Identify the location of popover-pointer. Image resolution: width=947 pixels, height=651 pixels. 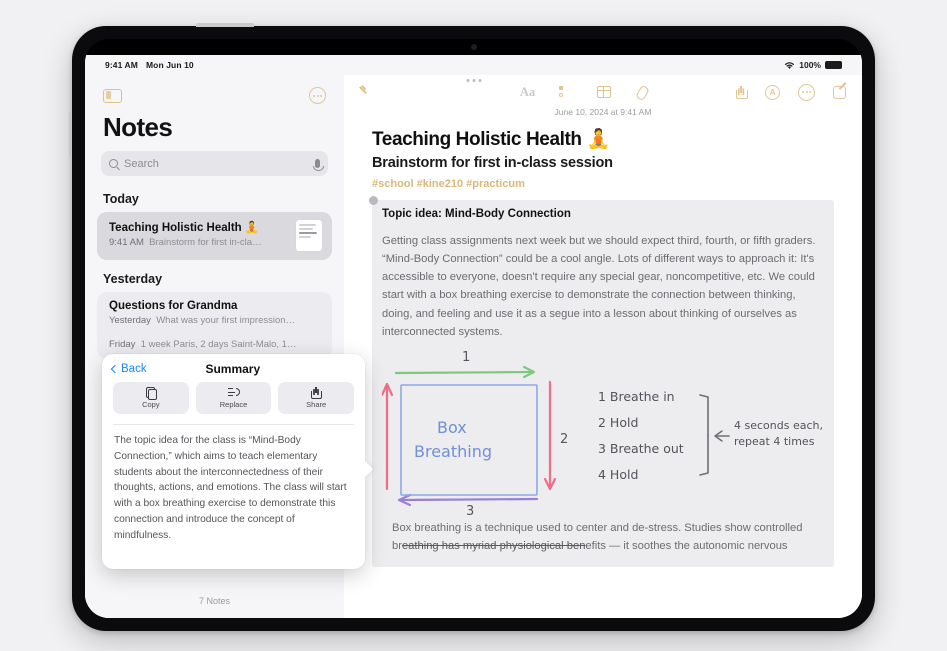
(368, 469).